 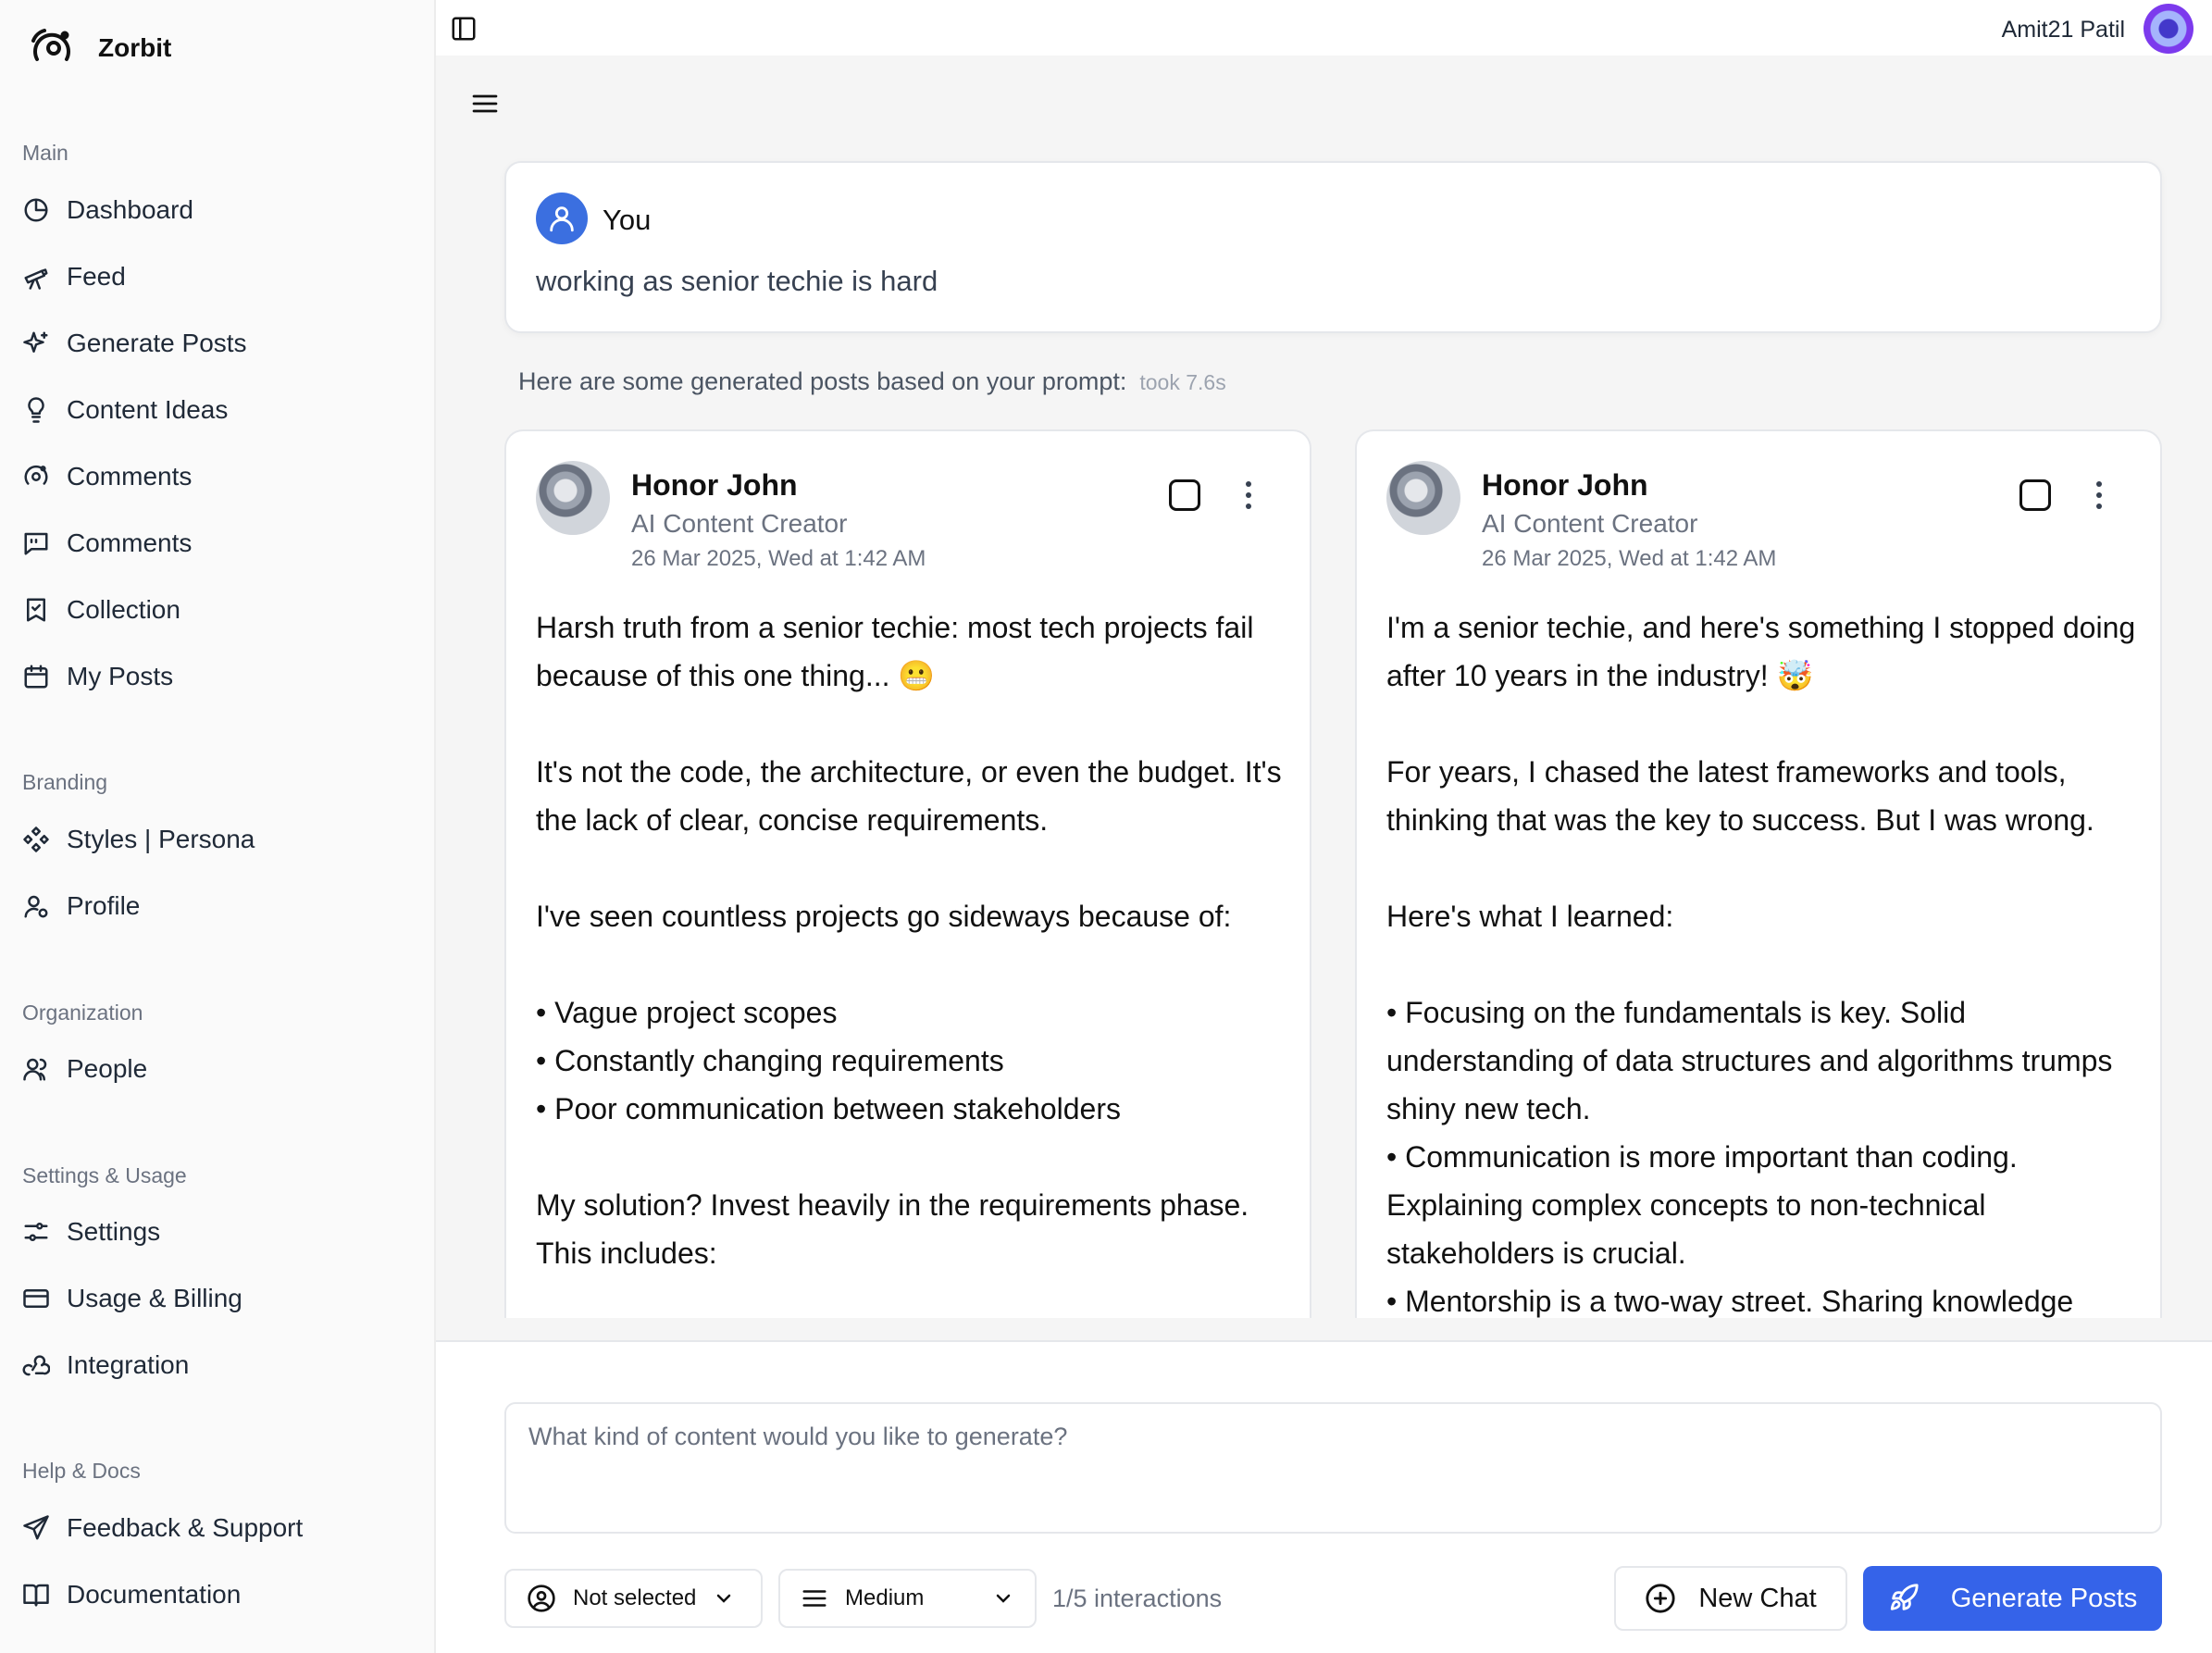 What do you see at coordinates (157, 343) in the screenshot?
I see `sidebar-item-label: Generate Posts` at bounding box center [157, 343].